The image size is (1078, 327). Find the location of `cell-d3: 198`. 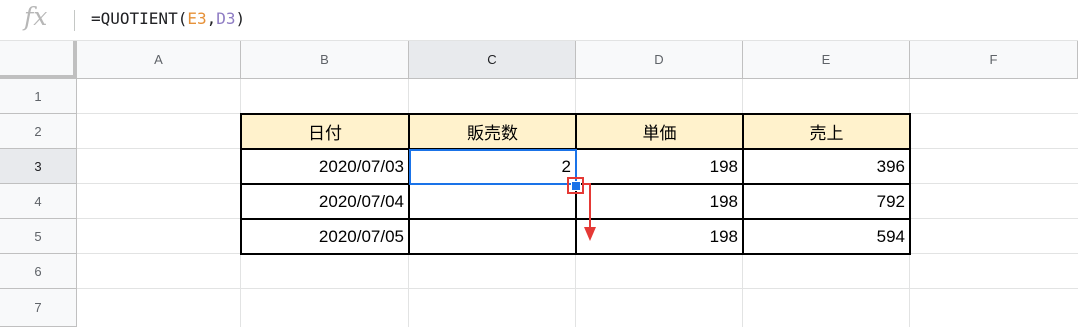

cell-d3: 198 is located at coordinates (659, 166).